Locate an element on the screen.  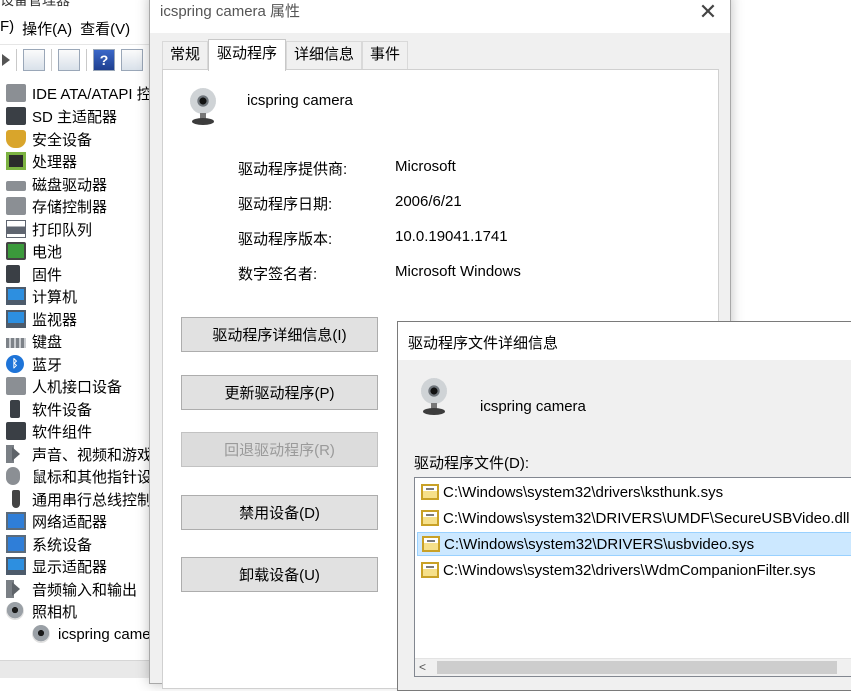
tab-driver: 驱动程序 is located at coordinates (247, 55).